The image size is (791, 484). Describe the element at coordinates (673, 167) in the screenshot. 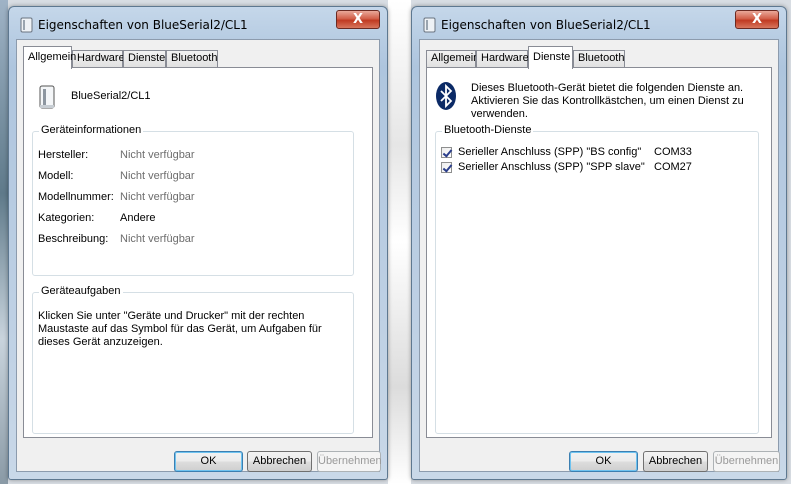

I see `service-port: COM27` at that location.